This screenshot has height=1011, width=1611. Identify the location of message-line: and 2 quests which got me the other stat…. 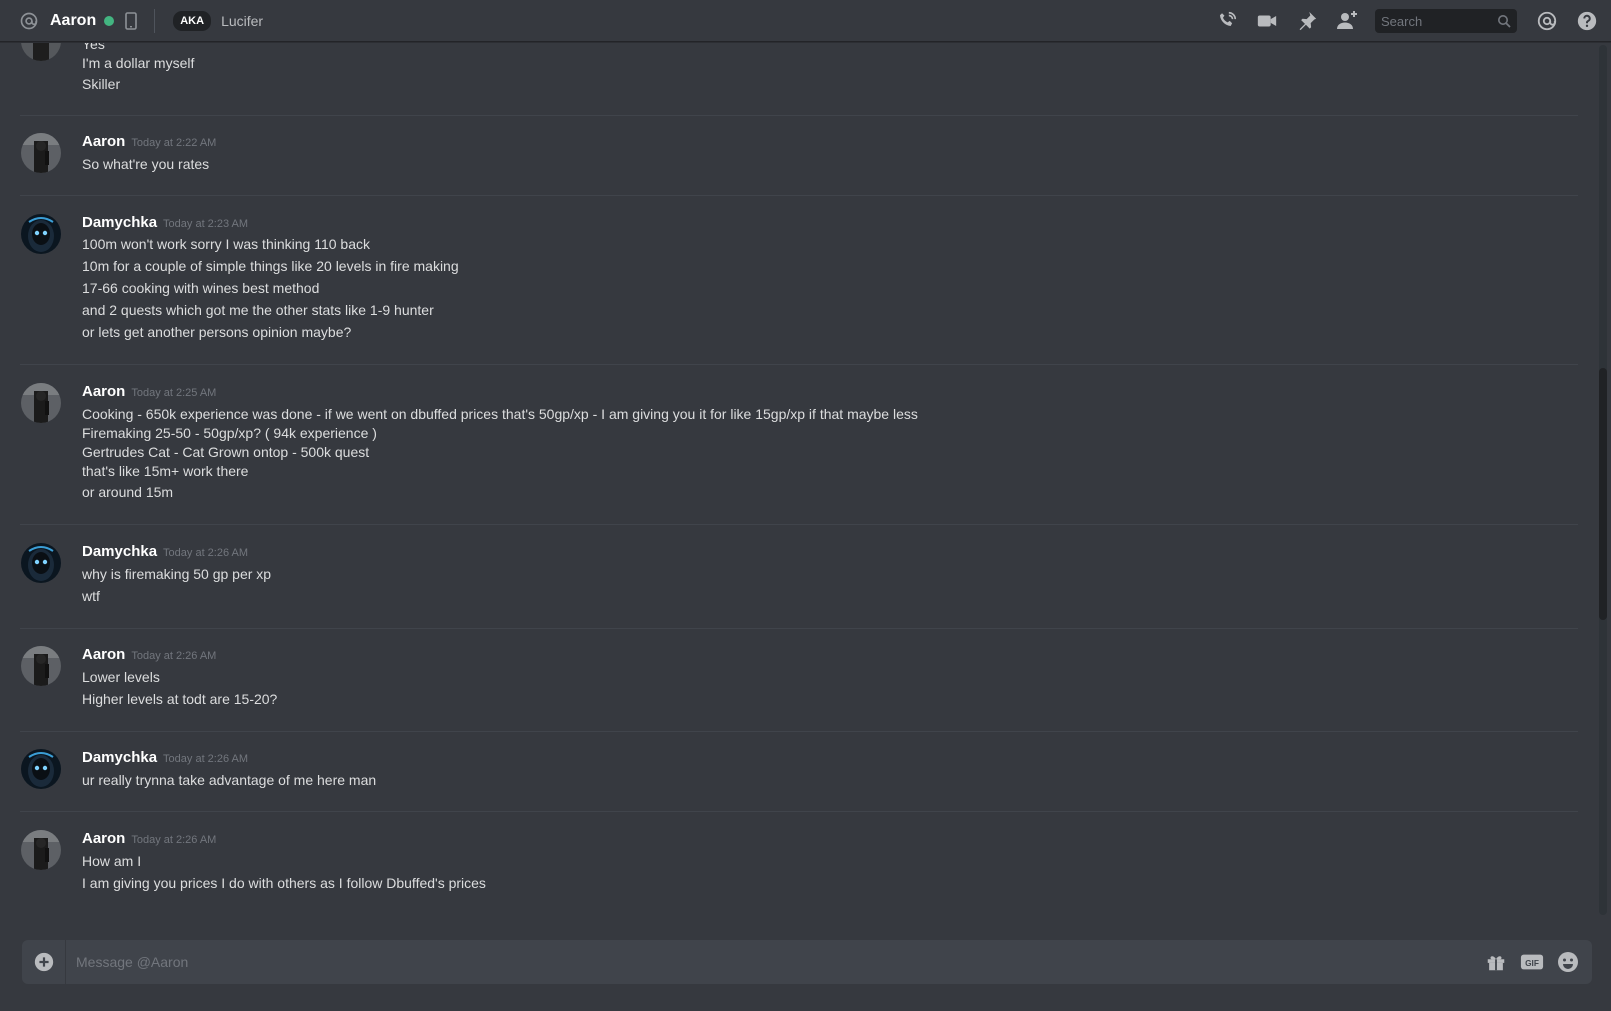
(258, 310).